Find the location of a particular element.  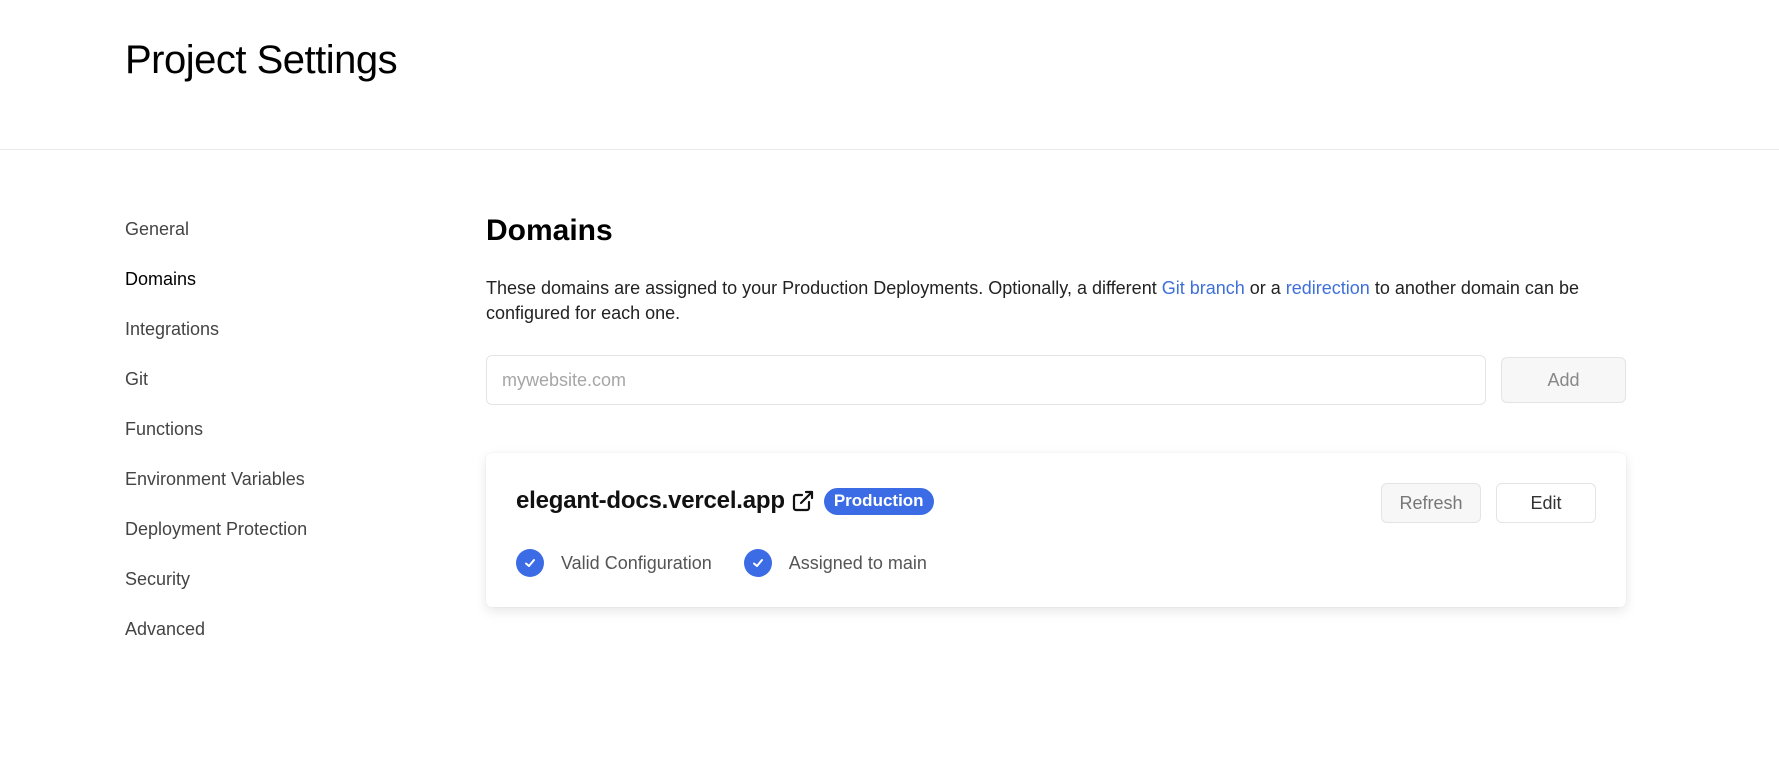

section-title: Domains is located at coordinates (549, 230).